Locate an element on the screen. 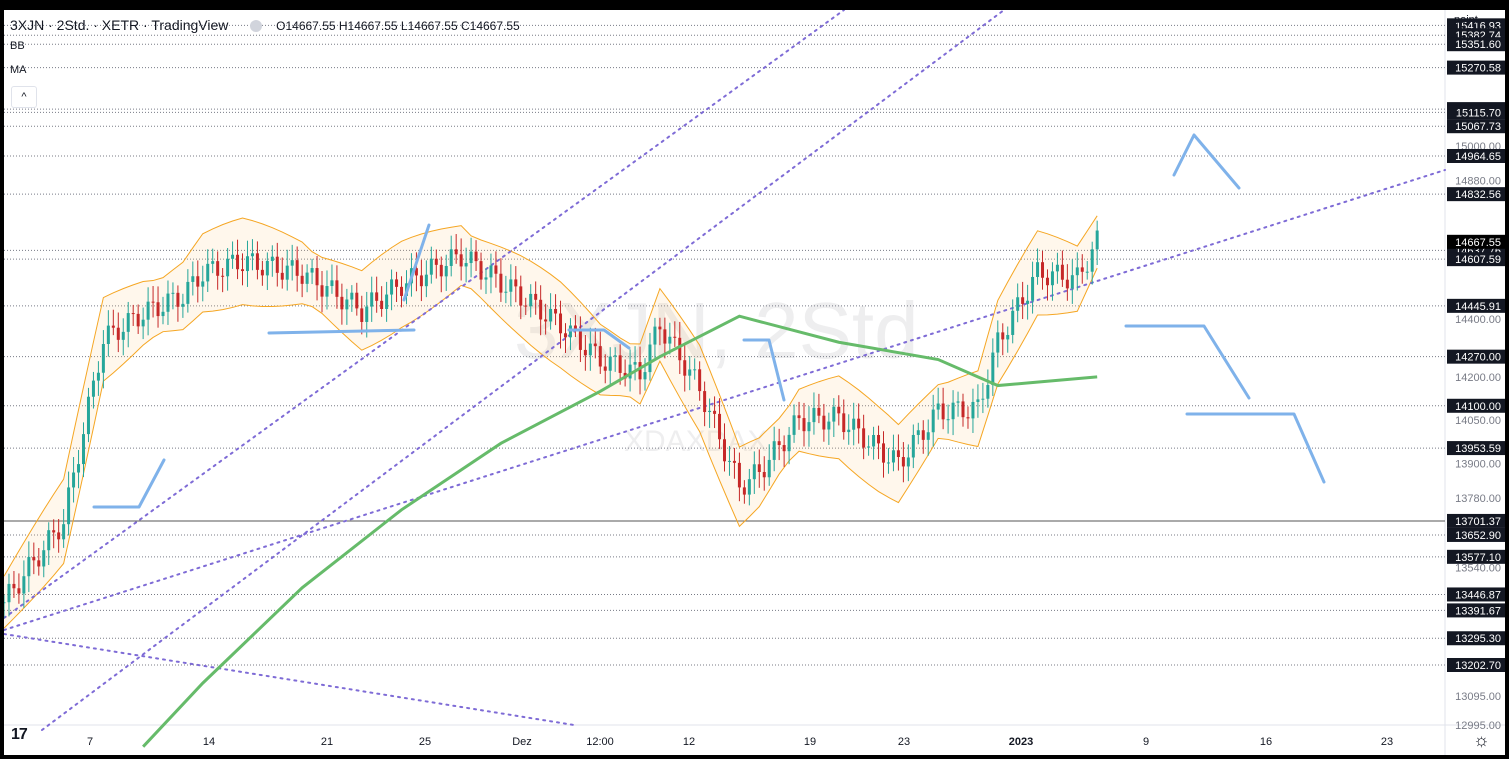 This screenshot has height=759, width=1509. level-label: 14964.65 is located at coordinates (1478, 157).